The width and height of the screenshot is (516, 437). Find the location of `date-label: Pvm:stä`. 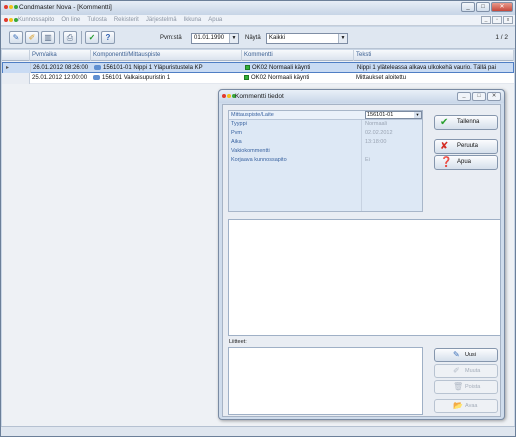

date-label: Pvm:stä is located at coordinates (171, 38).